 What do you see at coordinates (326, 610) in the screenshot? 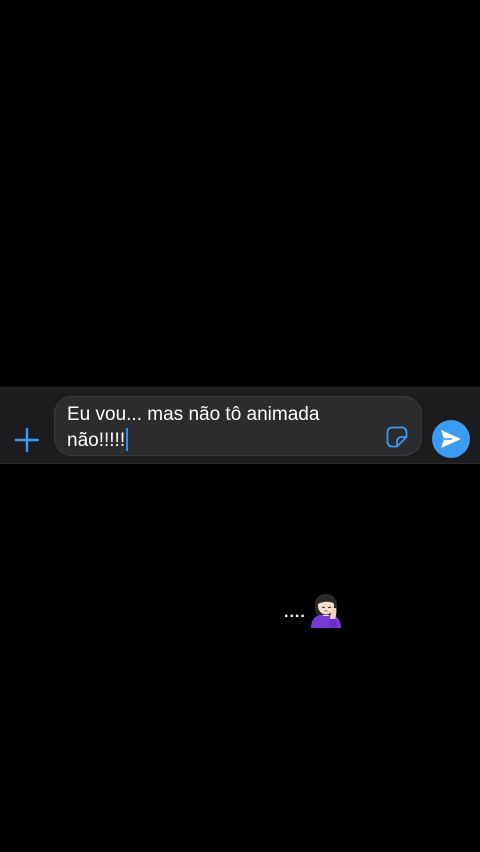
I see `woman-facepalming-emoji-icon` at bounding box center [326, 610].